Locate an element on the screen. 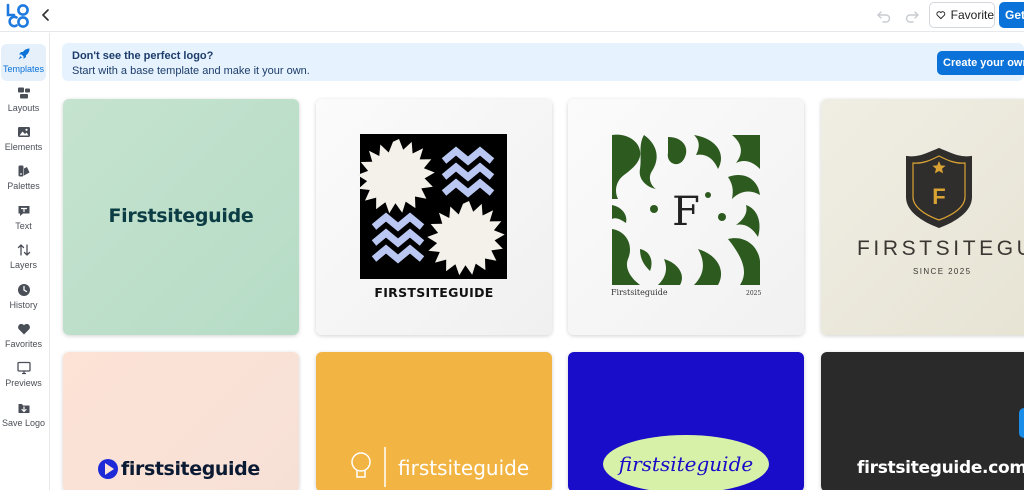 Image resolution: width=1024 pixels, height=490 pixels. palette-icon is located at coordinates (23, 171).